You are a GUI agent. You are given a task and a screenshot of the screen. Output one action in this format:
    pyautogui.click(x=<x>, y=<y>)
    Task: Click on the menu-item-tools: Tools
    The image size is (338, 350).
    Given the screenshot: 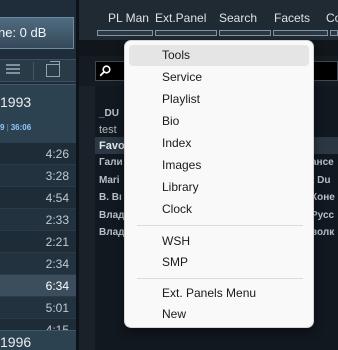 What is the action you would take?
    pyautogui.click(x=219, y=55)
    